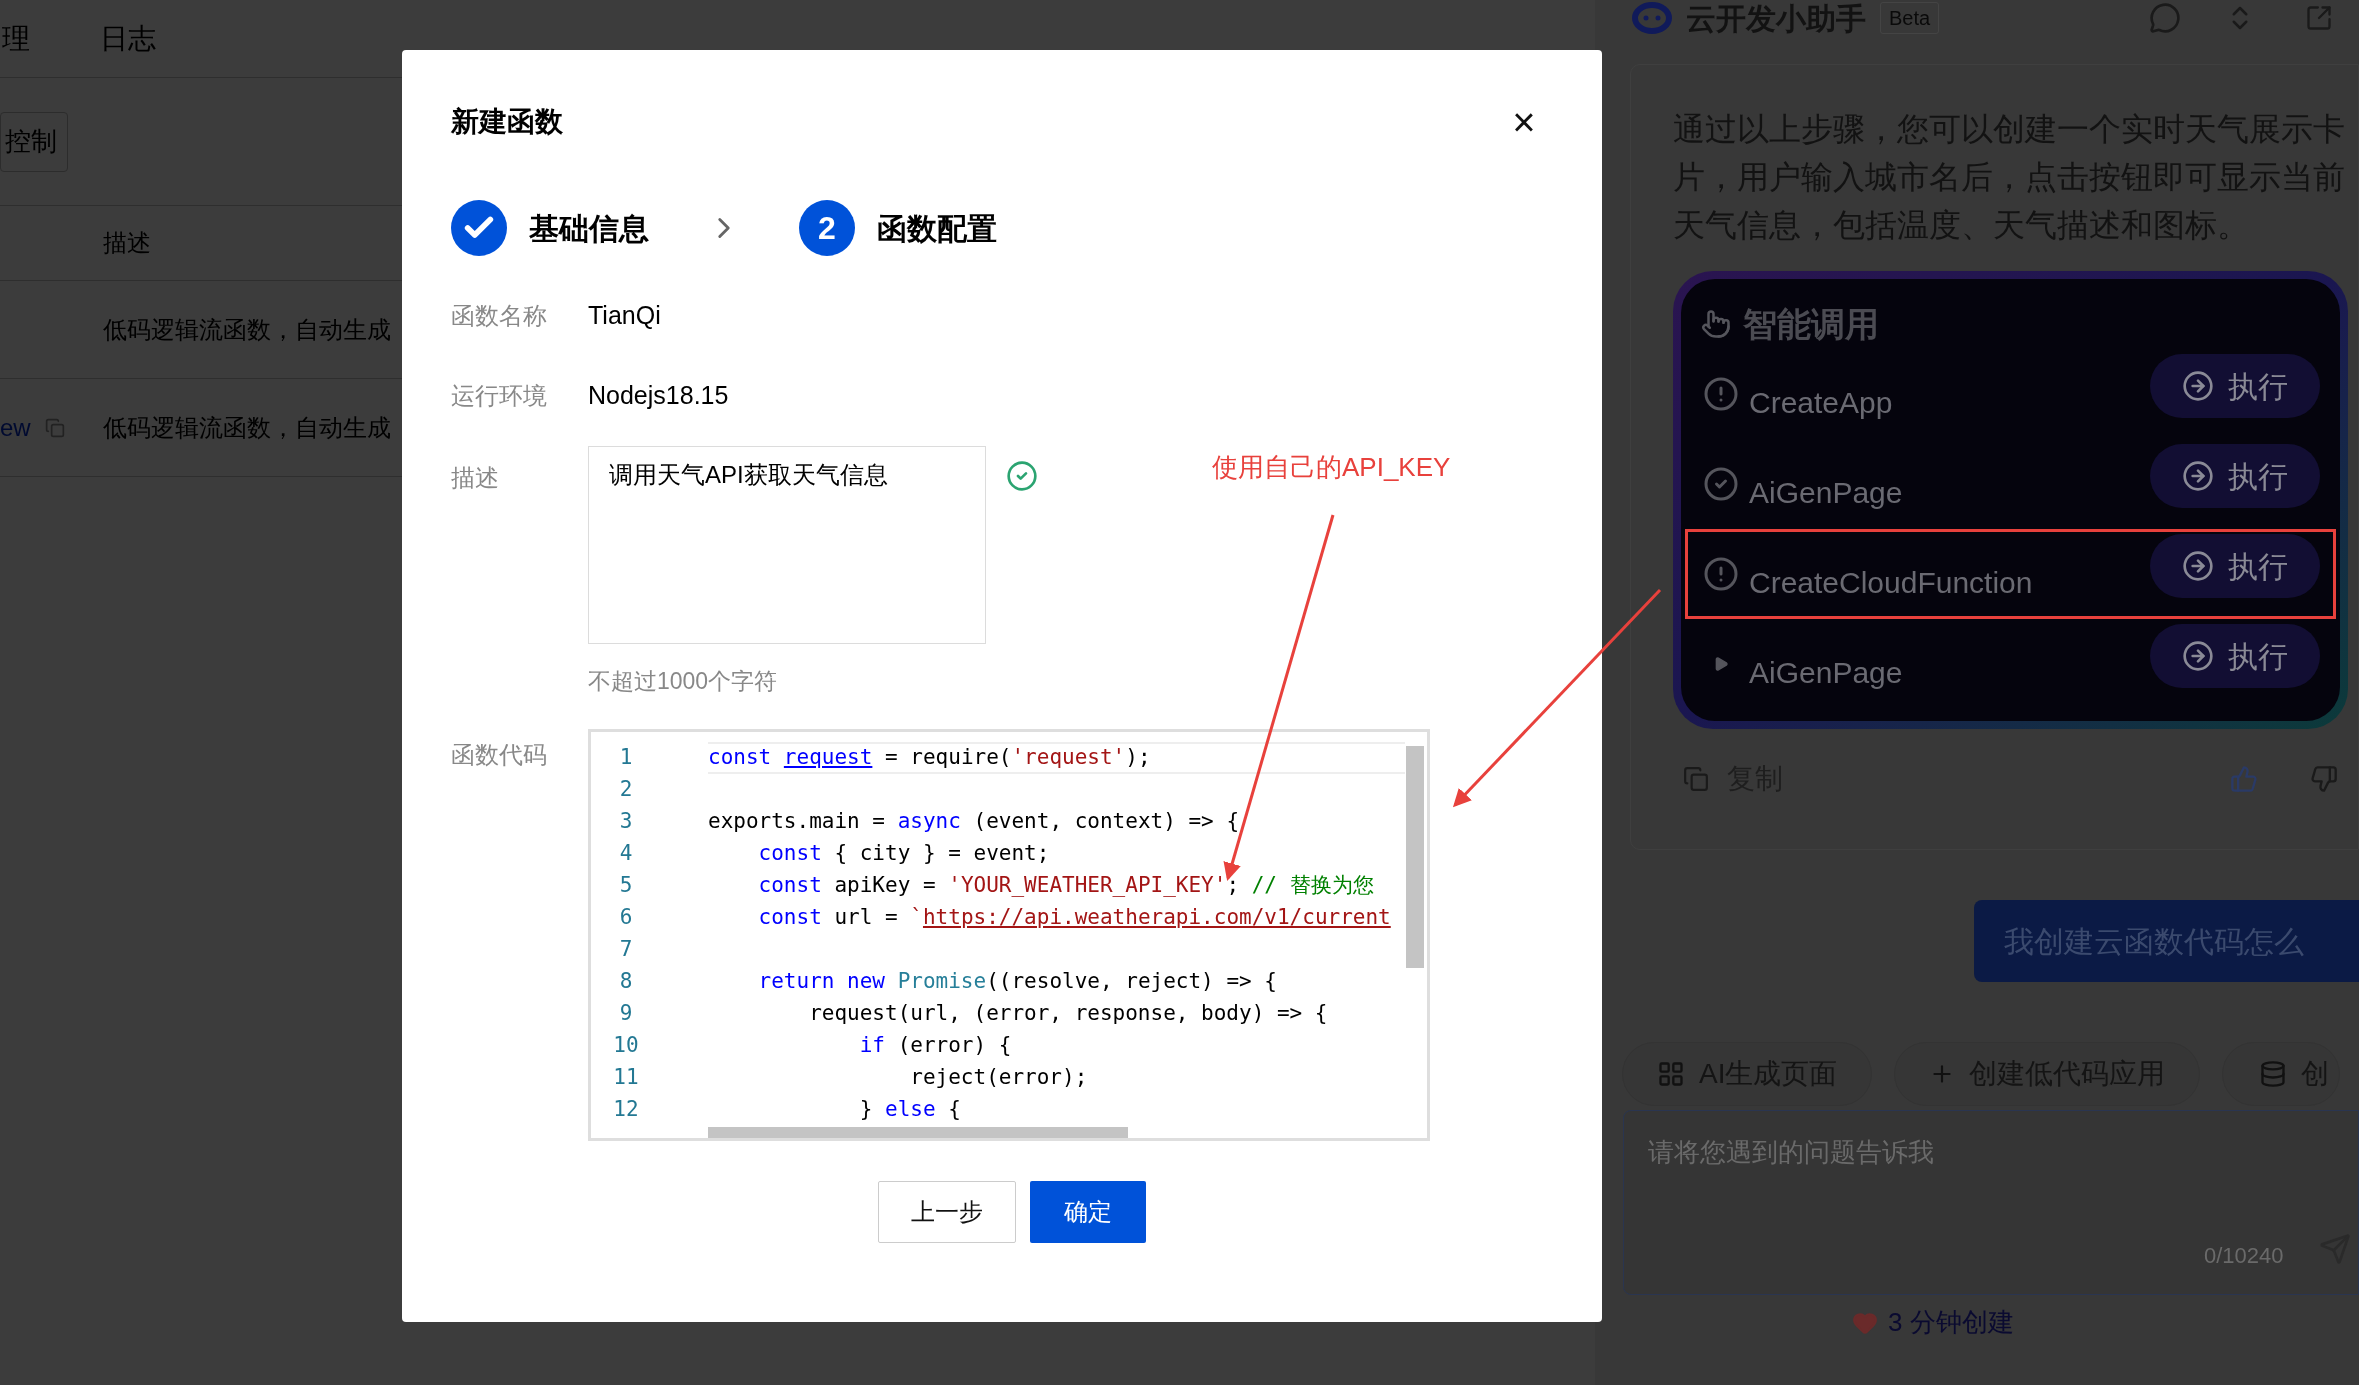  Describe the element at coordinates (1721, 484) in the screenshot. I see `check-circle-icon` at that location.